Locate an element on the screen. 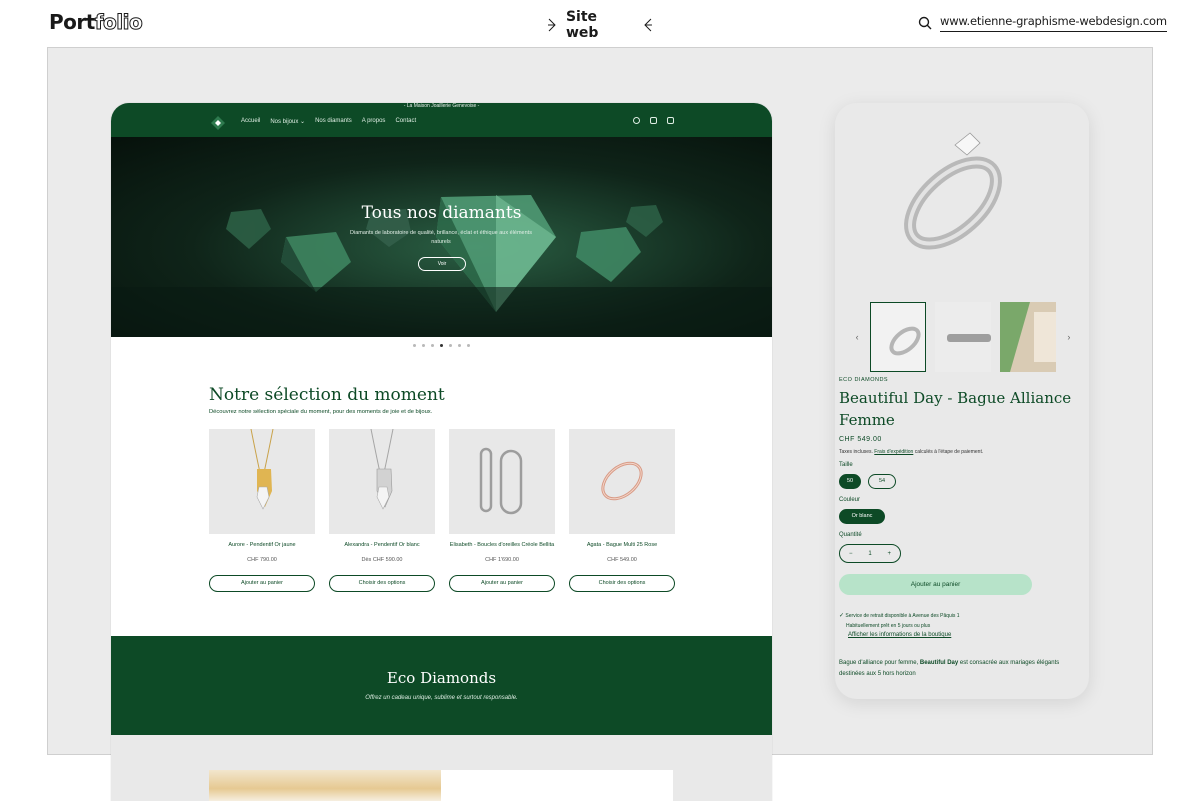 This screenshot has height=801, width=1200. rose-ring-icon is located at coordinates (622, 481).